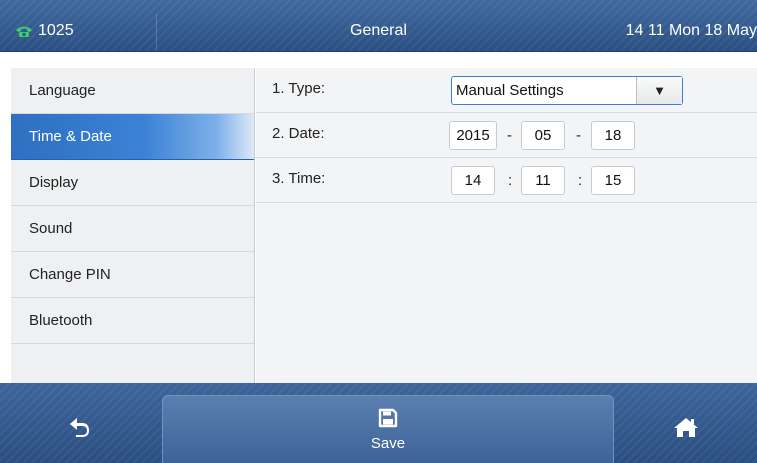 This screenshot has height=463, width=757. I want to click on sidebar-item-sound: Sound, so click(132, 229).